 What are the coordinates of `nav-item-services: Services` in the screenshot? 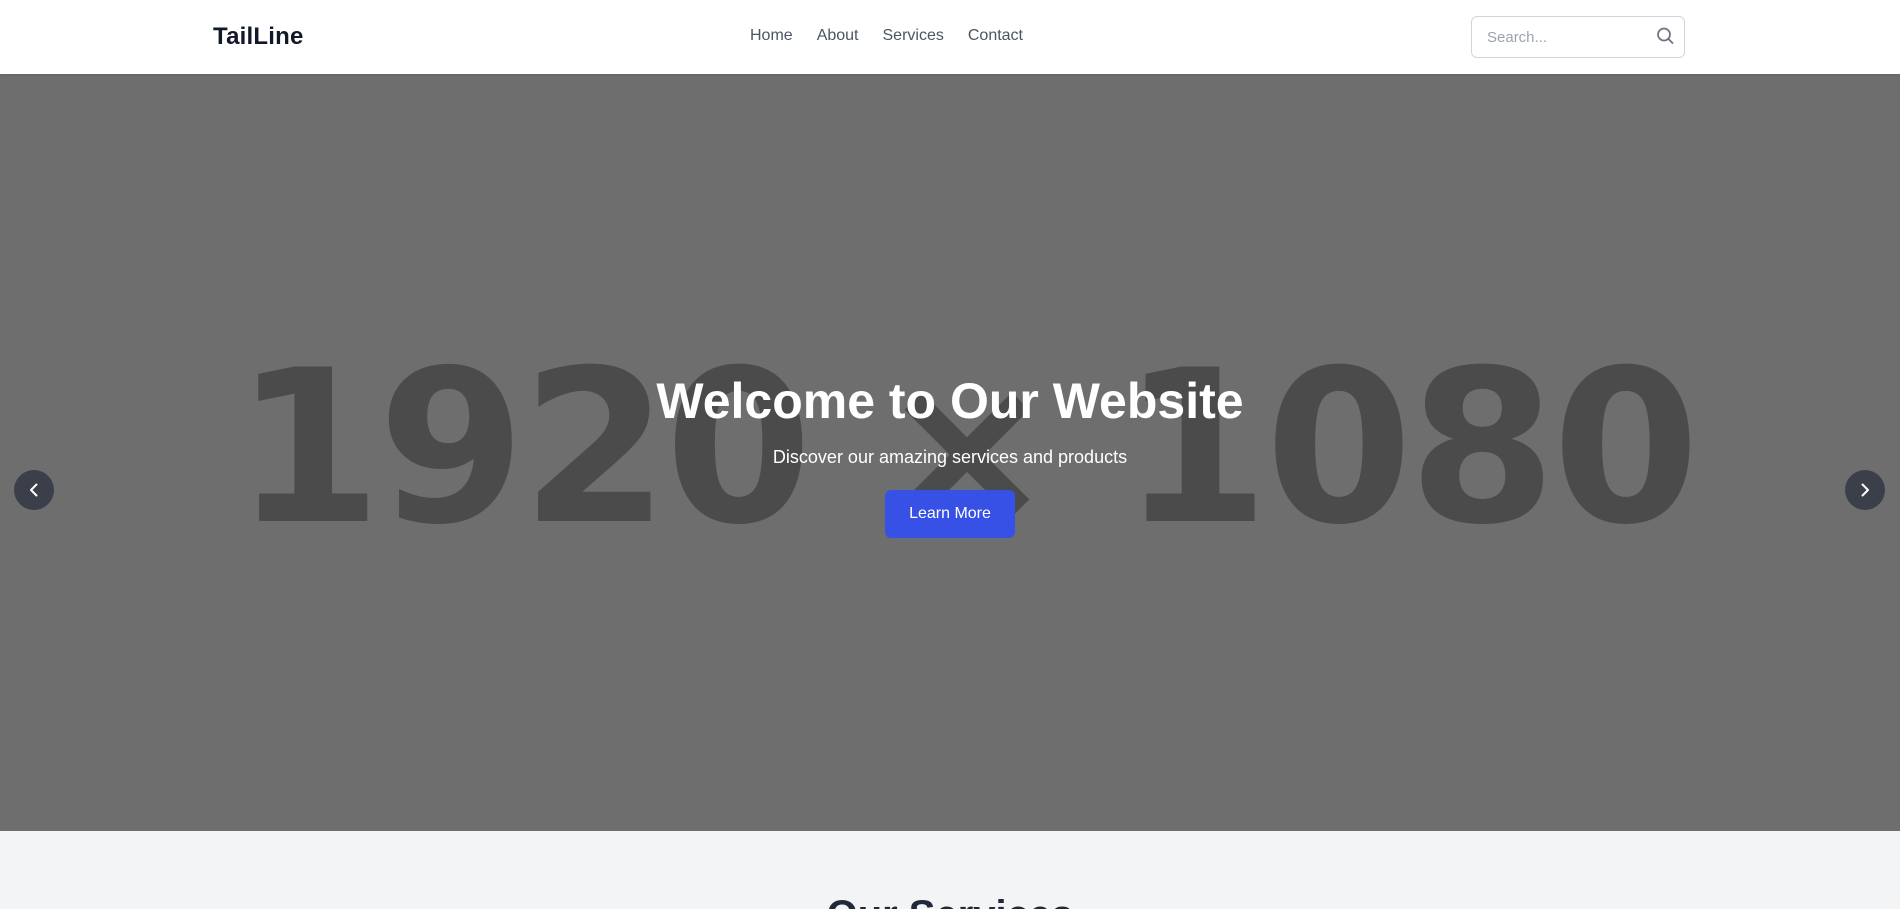 It's located at (913, 36).